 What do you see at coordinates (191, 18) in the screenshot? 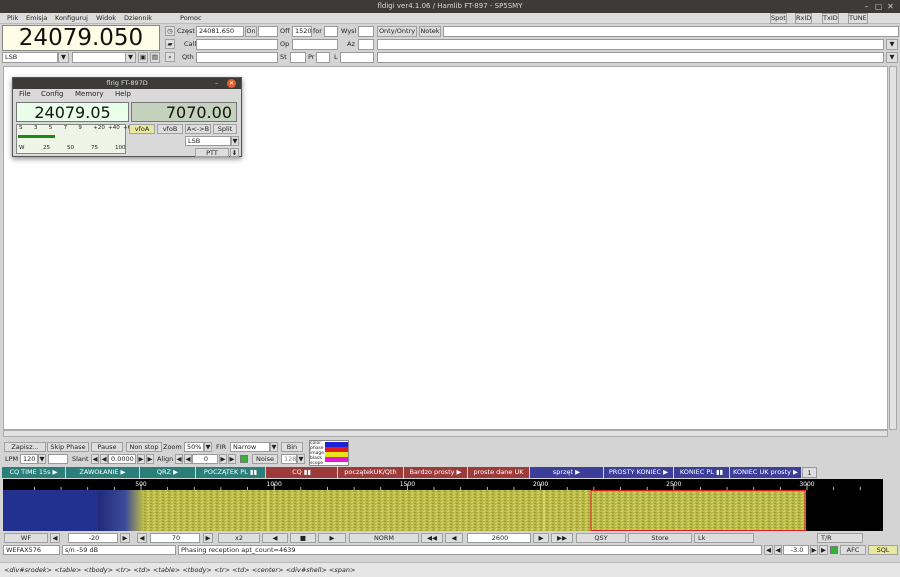
I see `menu-pomoc: Pomoc` at bounding box center [191, 18].